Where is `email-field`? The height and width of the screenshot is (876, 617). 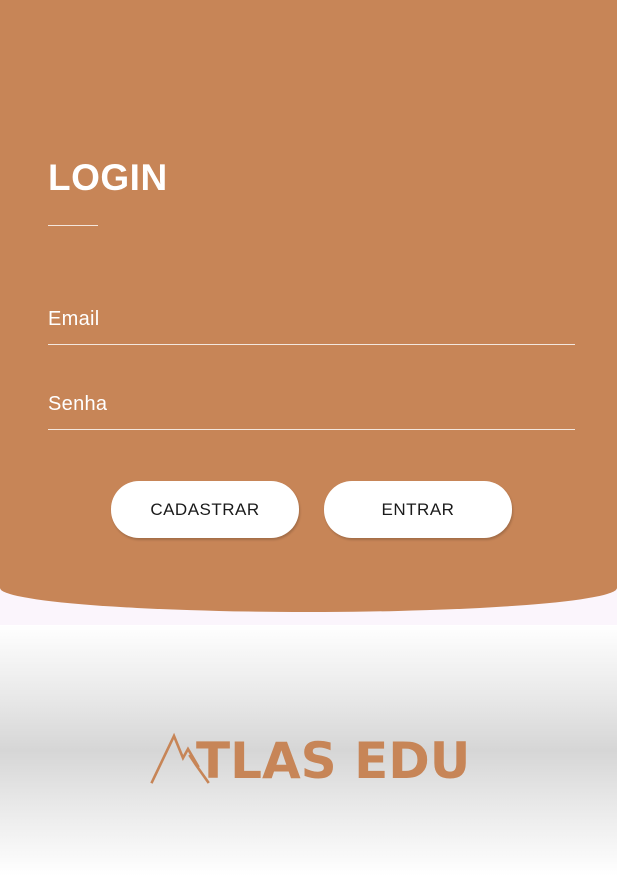
email-field is located at coordinates (311, 324).